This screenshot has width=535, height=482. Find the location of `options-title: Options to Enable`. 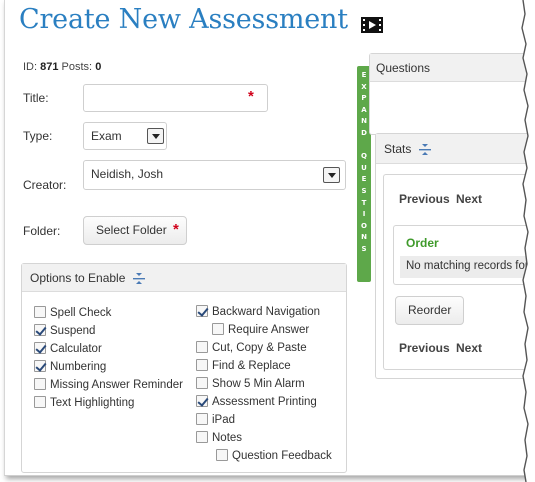

options-title: Options to Enable is located at coordinates (78, 278).